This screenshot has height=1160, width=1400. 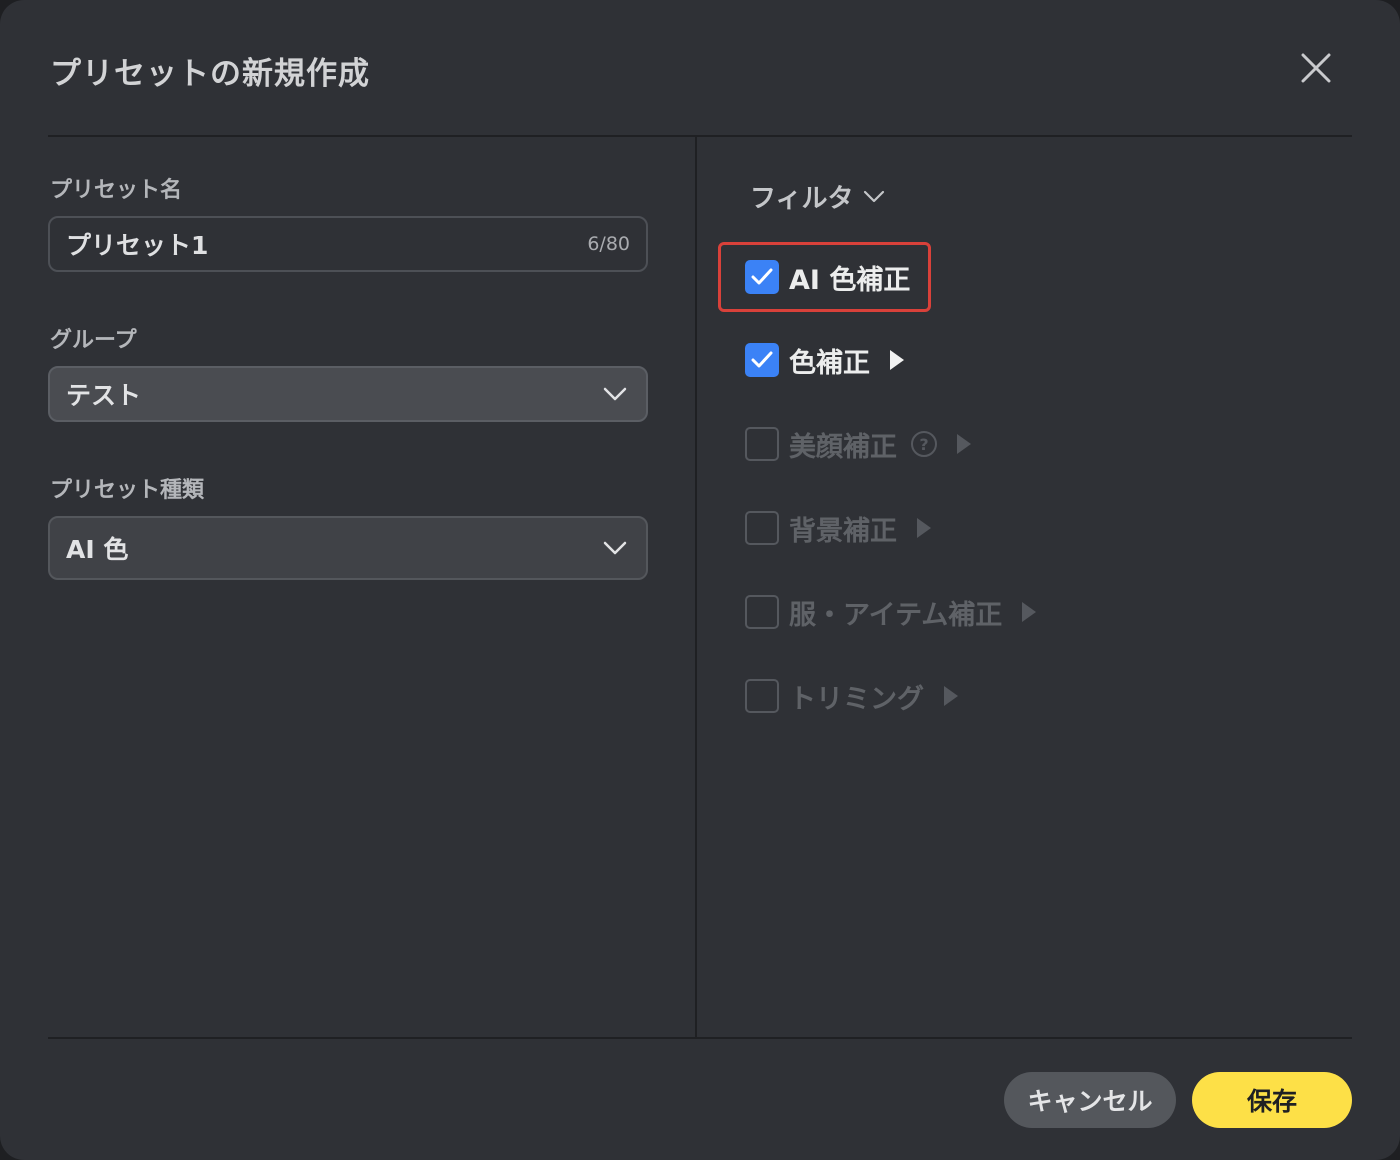 I want to click on filter-label: 服・アイテム補正, so click(x=896, y=615).